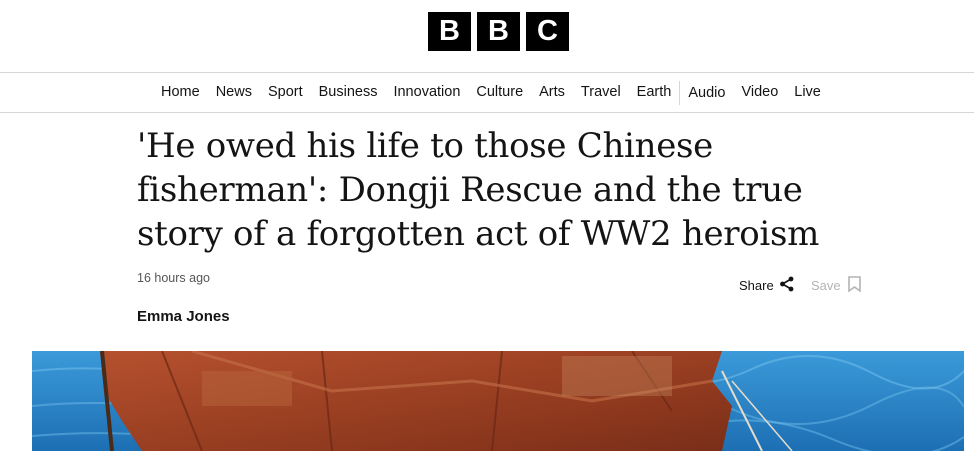  What do you see at coordinates (426, 92) in the screenshot?
I see `nav-item-innovation: Innovation` at bounding box center [426, 92].